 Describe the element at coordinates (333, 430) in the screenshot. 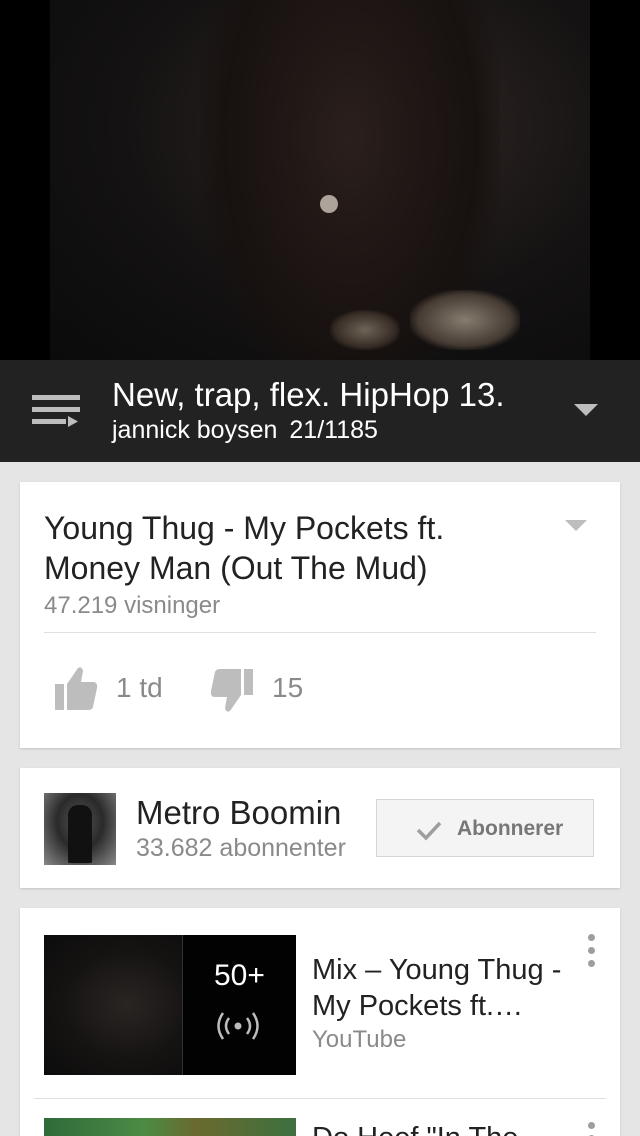

I see `playlist-position: 21/1185` at that location.